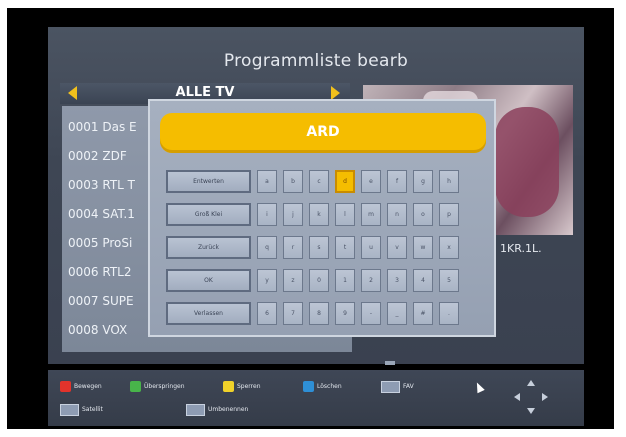 The width and height of the screenshot is (626, 437). What do you see at coordinates (423, 214) in the screenshot?
I see `key-o: o` at bounding box center [423, 214].